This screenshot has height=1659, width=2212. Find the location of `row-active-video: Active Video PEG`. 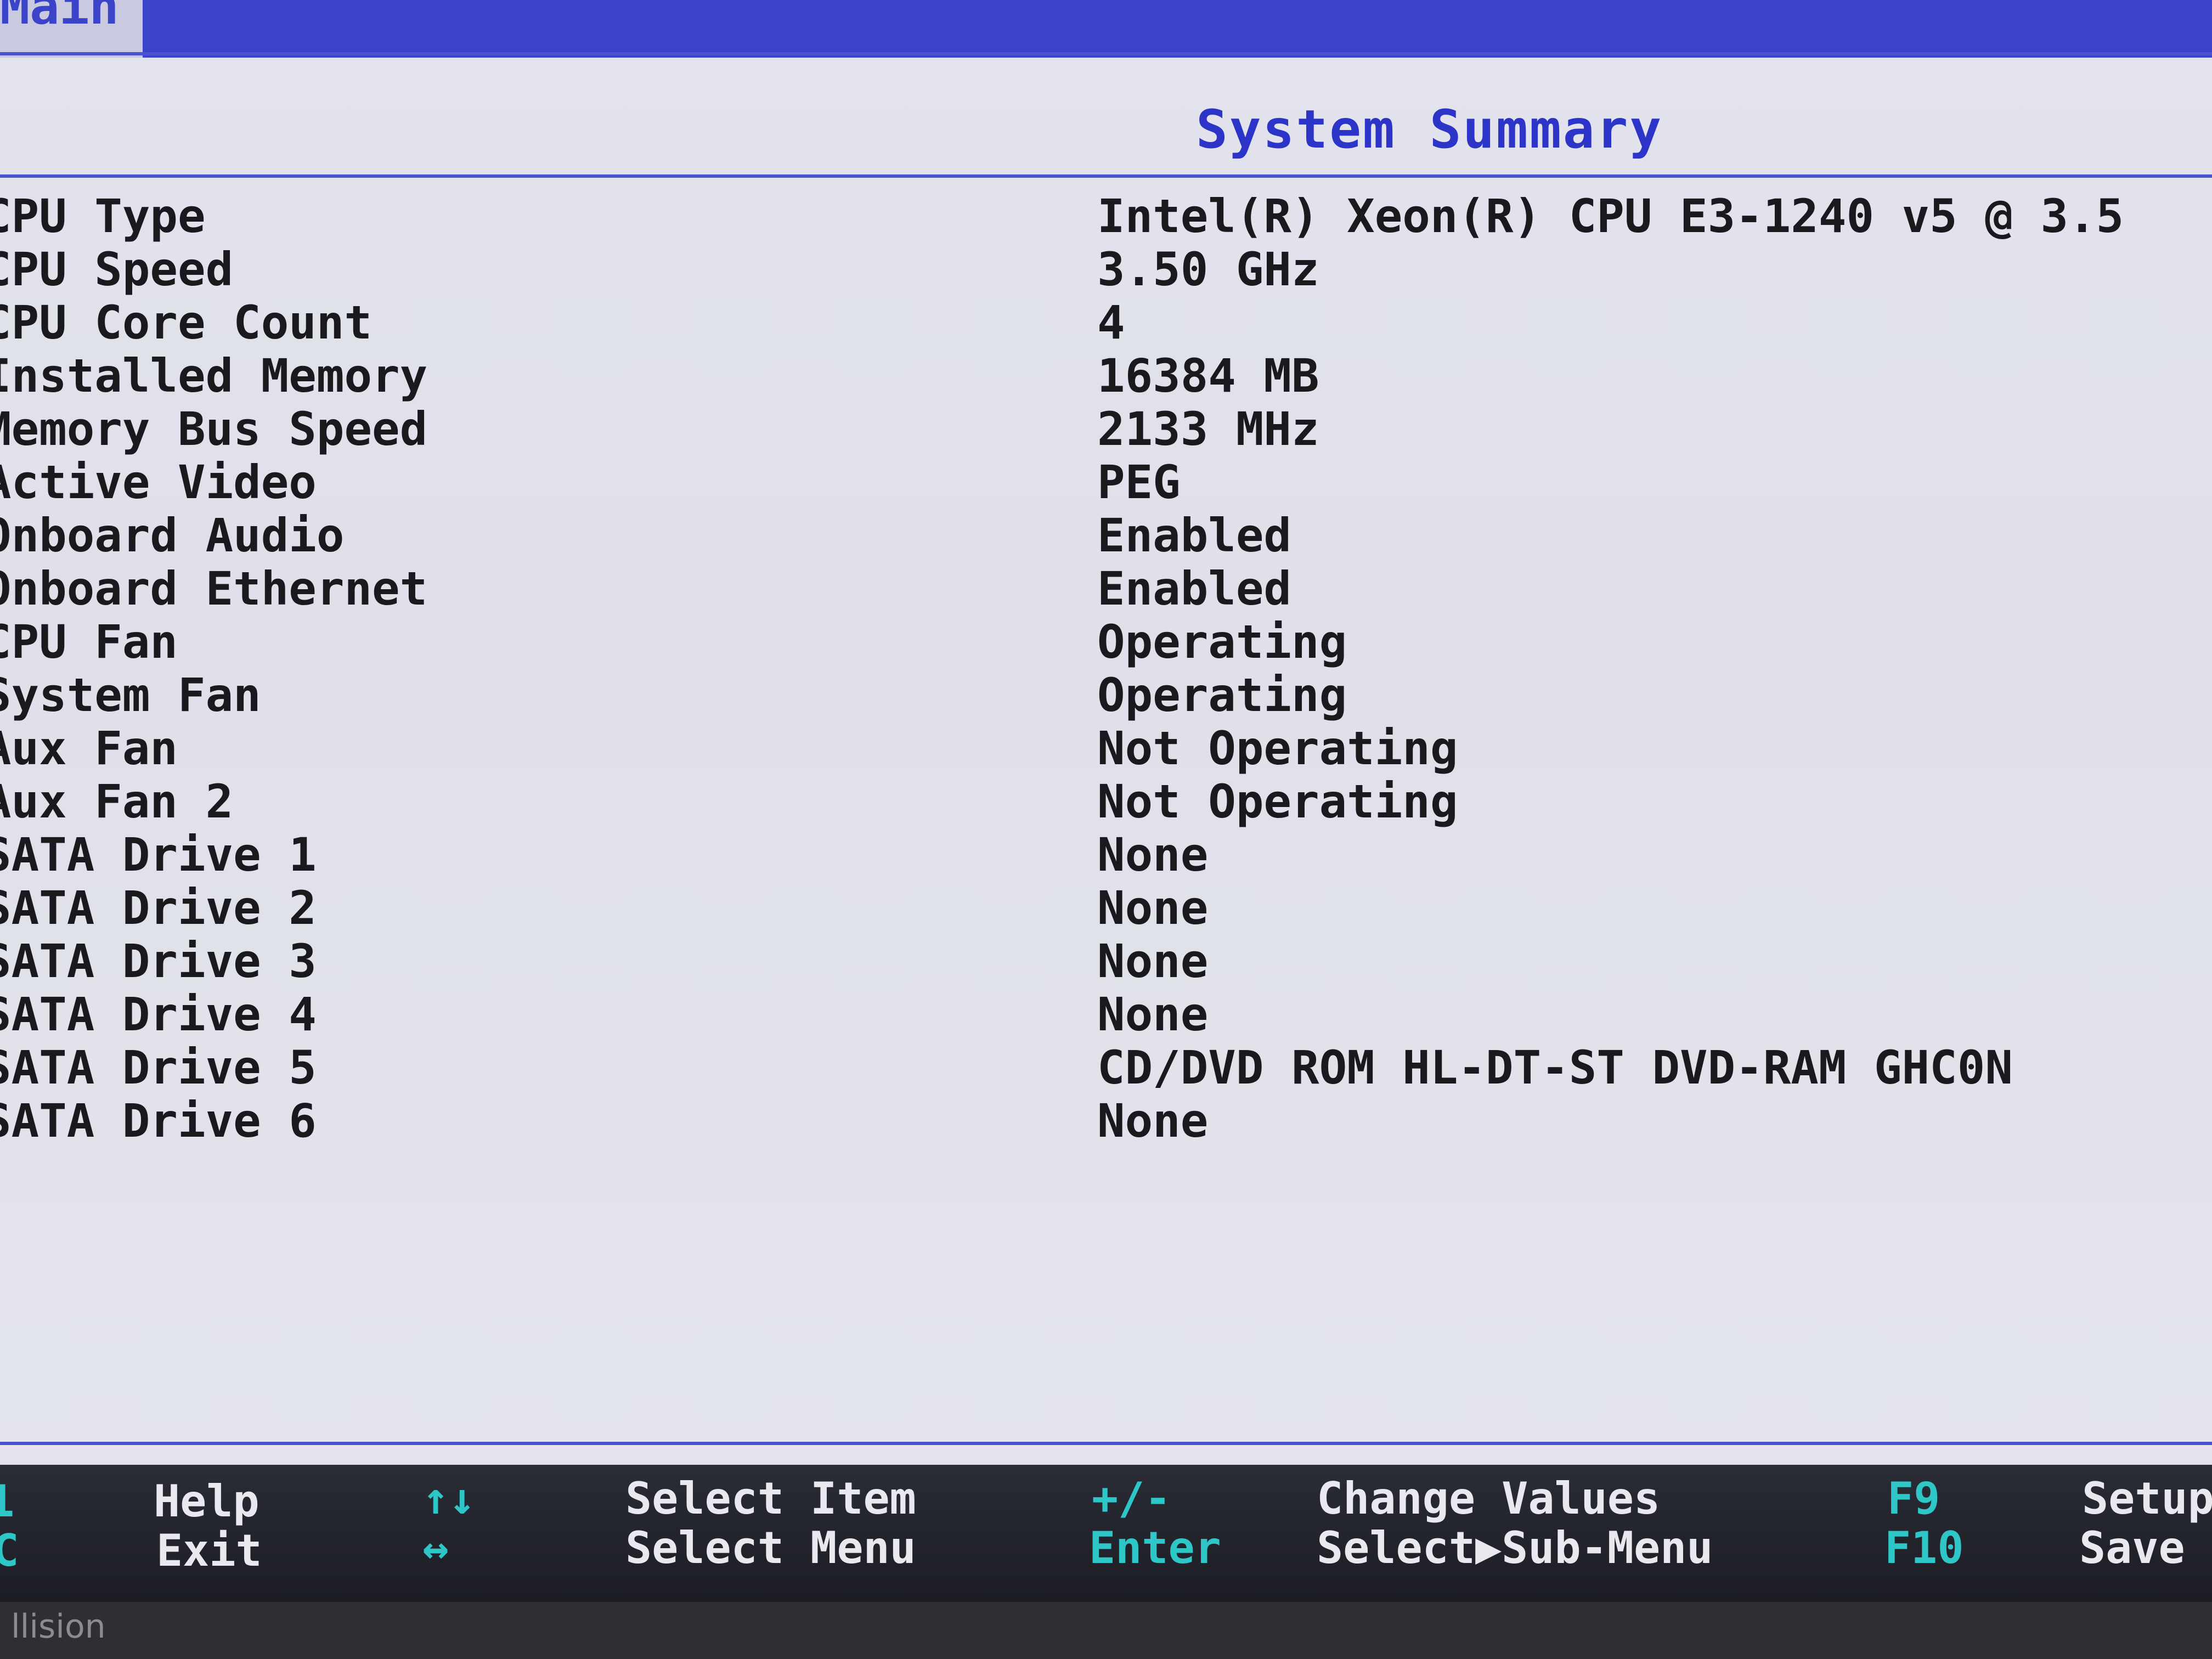

row-active-video: Active Video PEG is located at coordinates (1106, 482).